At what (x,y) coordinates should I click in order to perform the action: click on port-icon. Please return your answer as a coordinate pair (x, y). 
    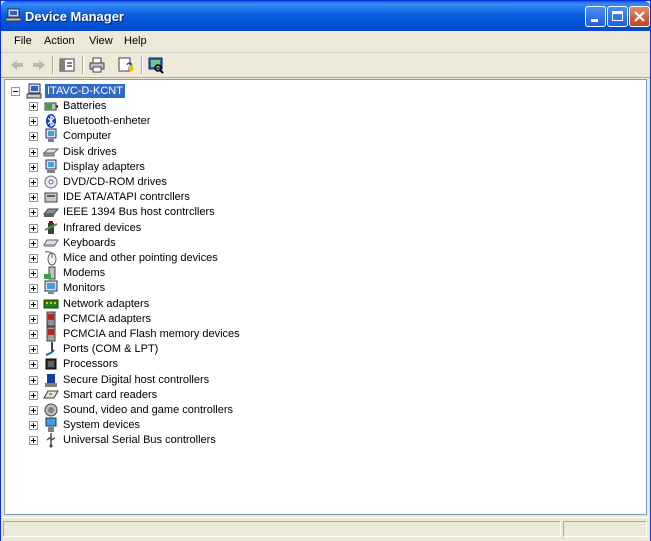
    Looking at the image, I should click on (50, 349).